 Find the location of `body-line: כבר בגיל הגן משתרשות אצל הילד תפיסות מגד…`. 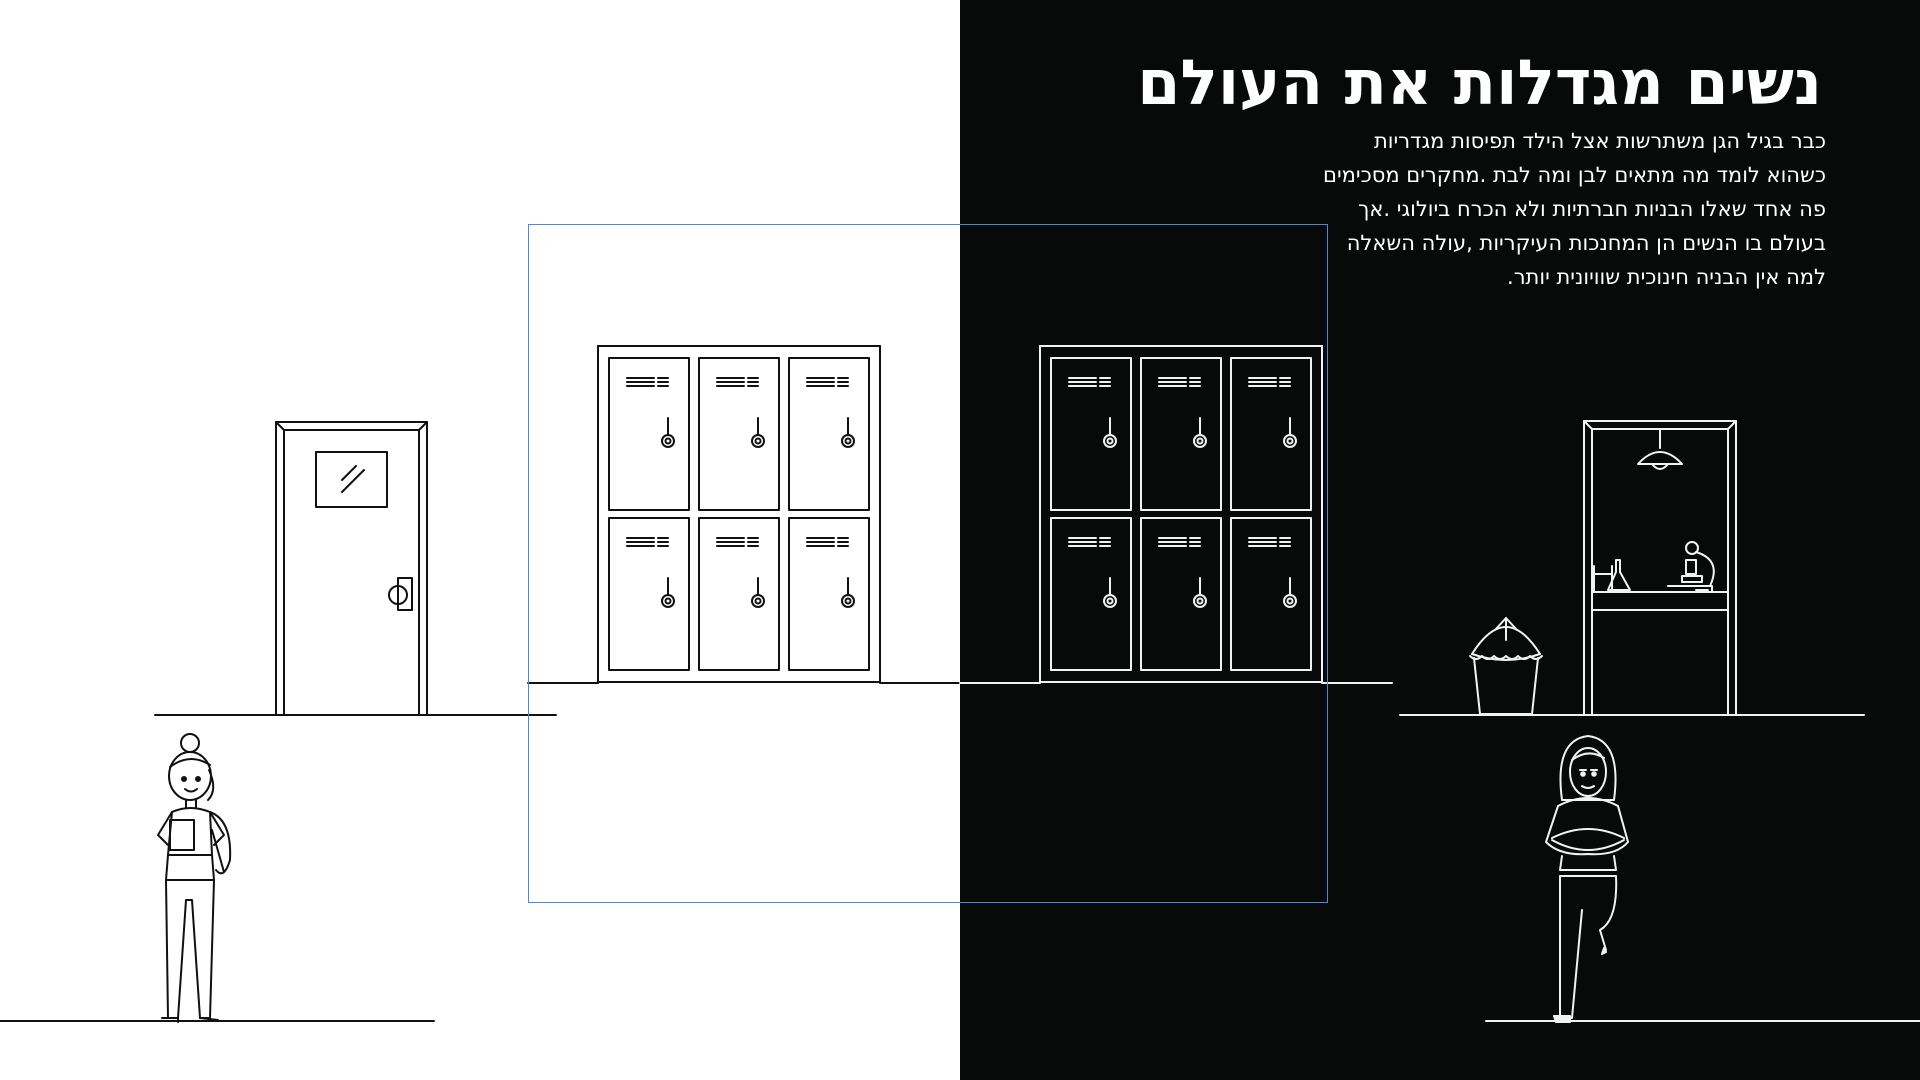

body-line: כבר בגיל הגן משתרשות אצל הילד תפיסות מגד… is located at coordinates (1599, 141).